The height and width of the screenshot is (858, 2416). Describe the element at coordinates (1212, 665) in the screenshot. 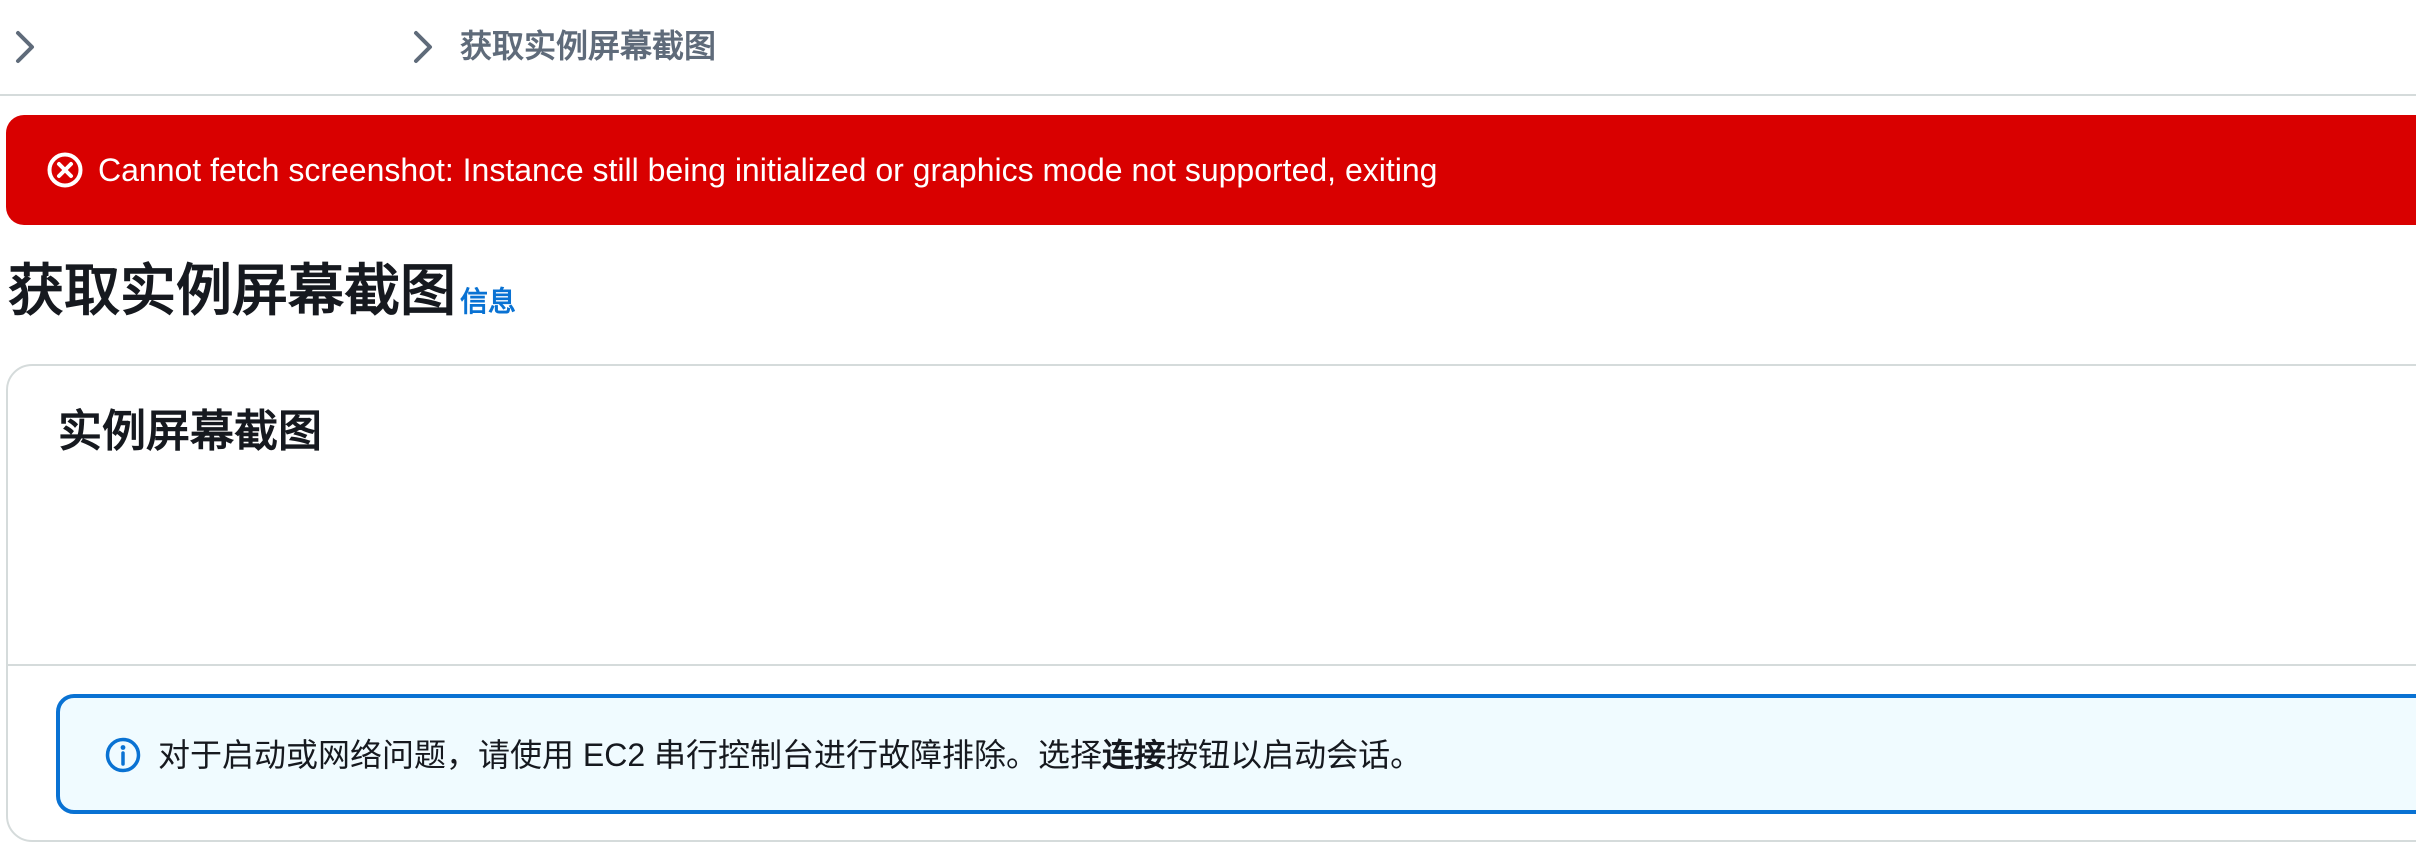

I see `panel-divider` at that location.